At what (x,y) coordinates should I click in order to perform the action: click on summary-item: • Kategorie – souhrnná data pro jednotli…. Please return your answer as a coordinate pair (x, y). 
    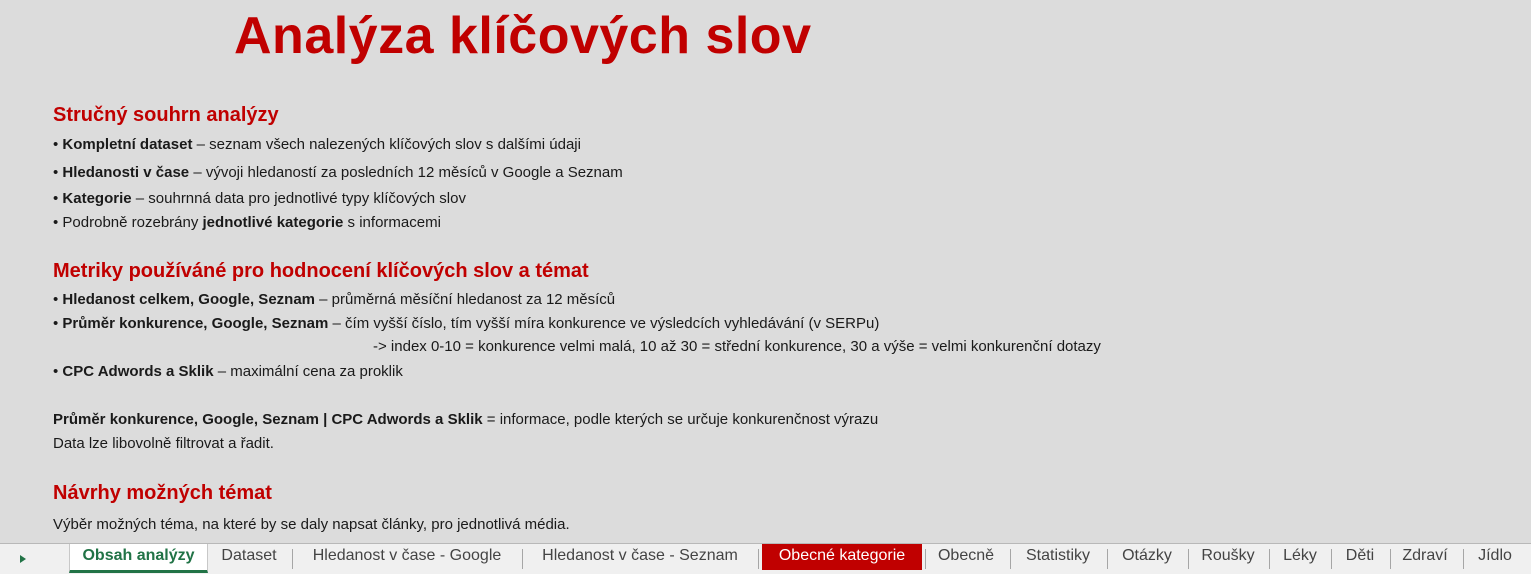
    Looking at the image, I should click on (259, 198).